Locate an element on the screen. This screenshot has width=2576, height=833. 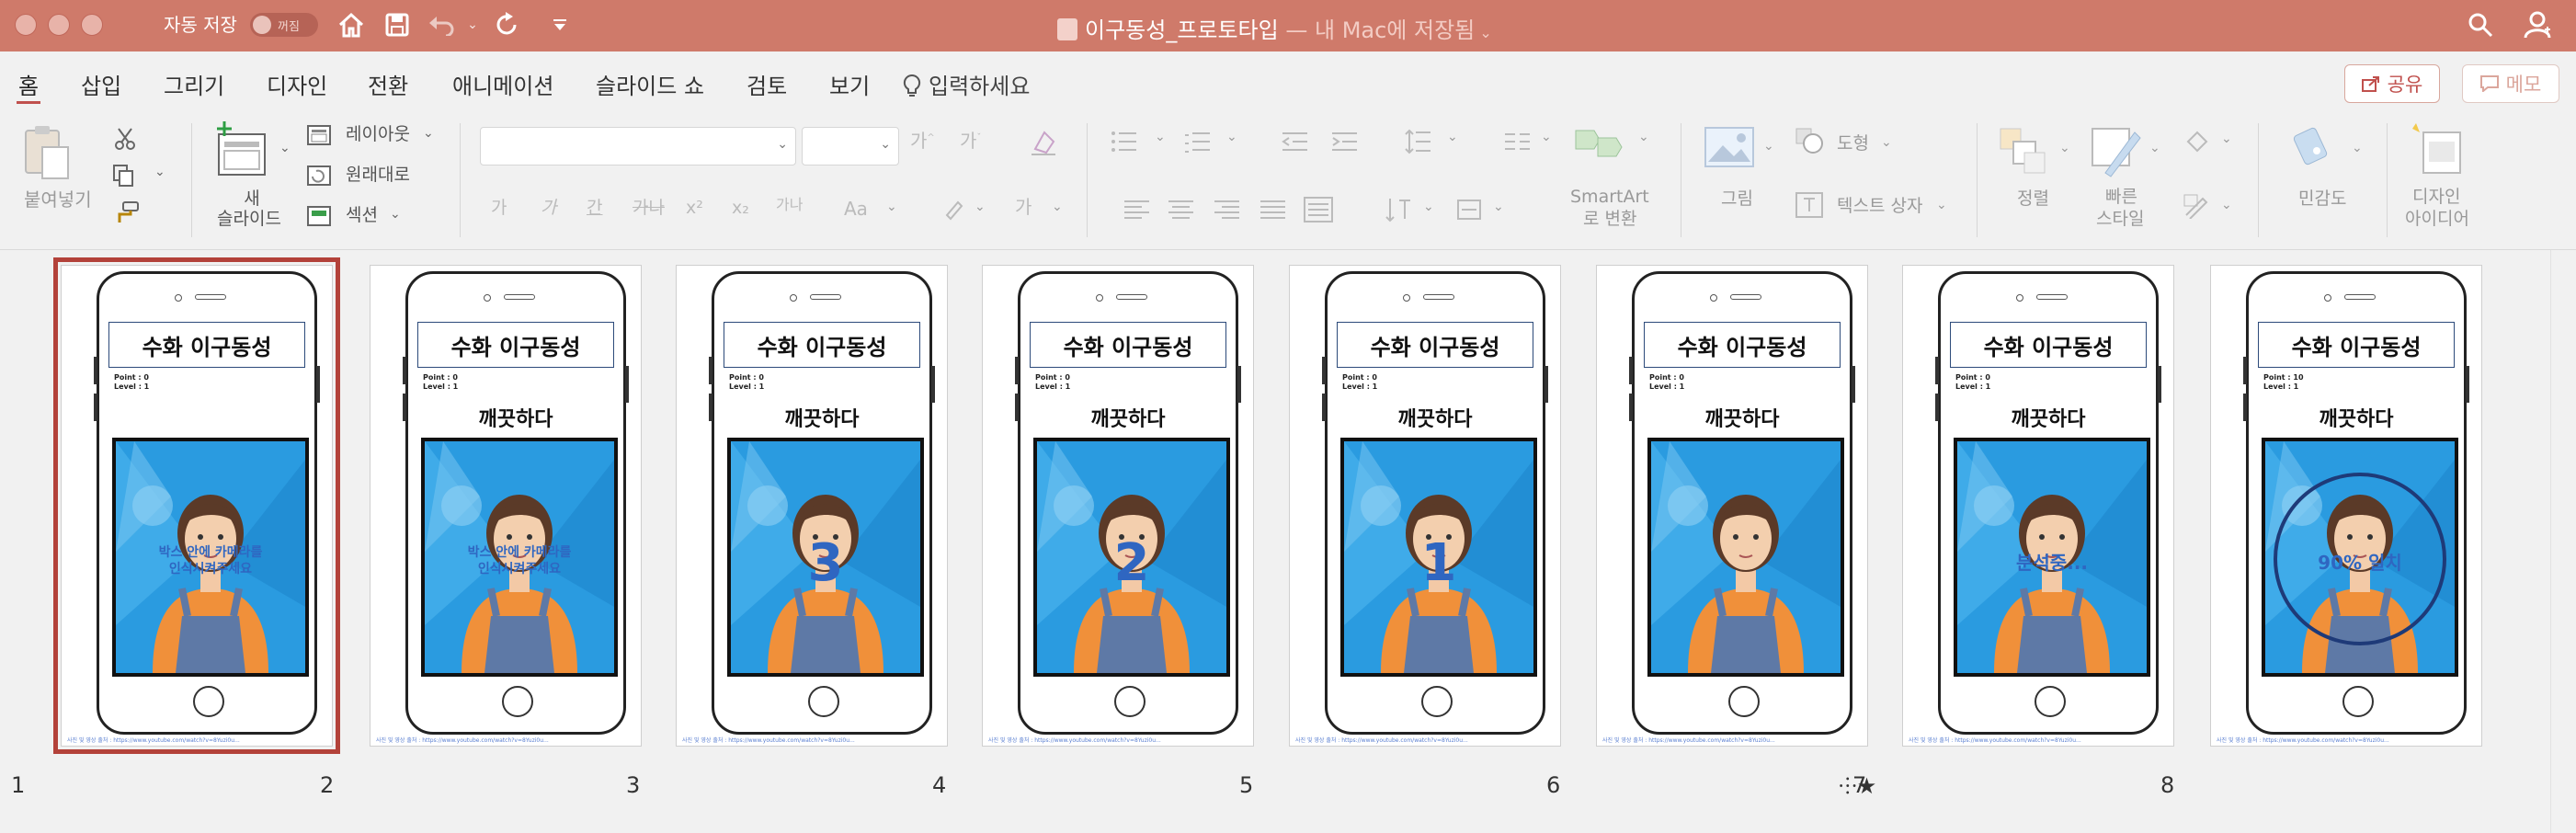
tab-slideshow: 슬라이드 쇼 is located at coordinates (650, 84).